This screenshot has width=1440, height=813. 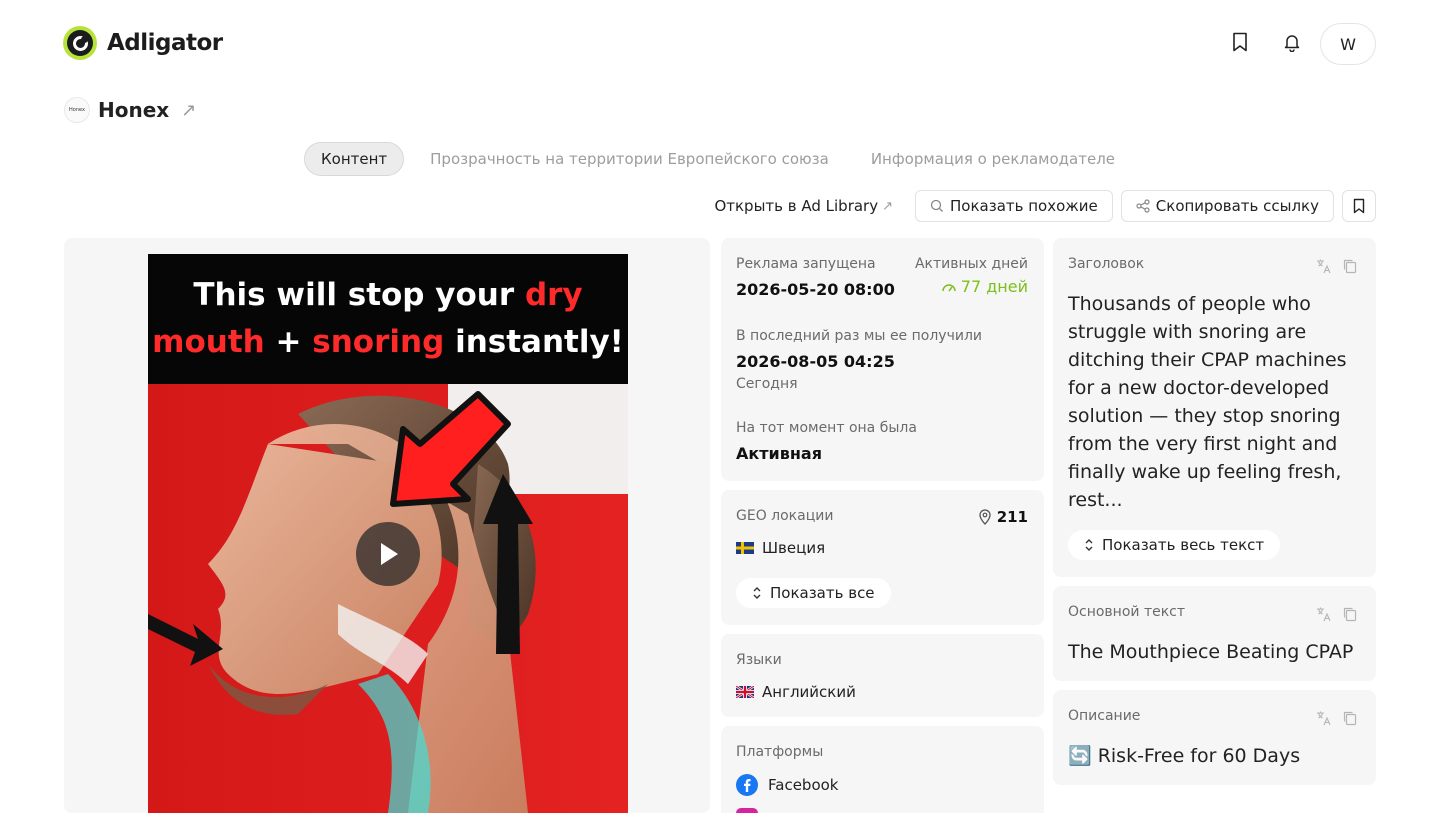 I want to click on last-seen-sub: Сегодня, so click(x=767, y=384).